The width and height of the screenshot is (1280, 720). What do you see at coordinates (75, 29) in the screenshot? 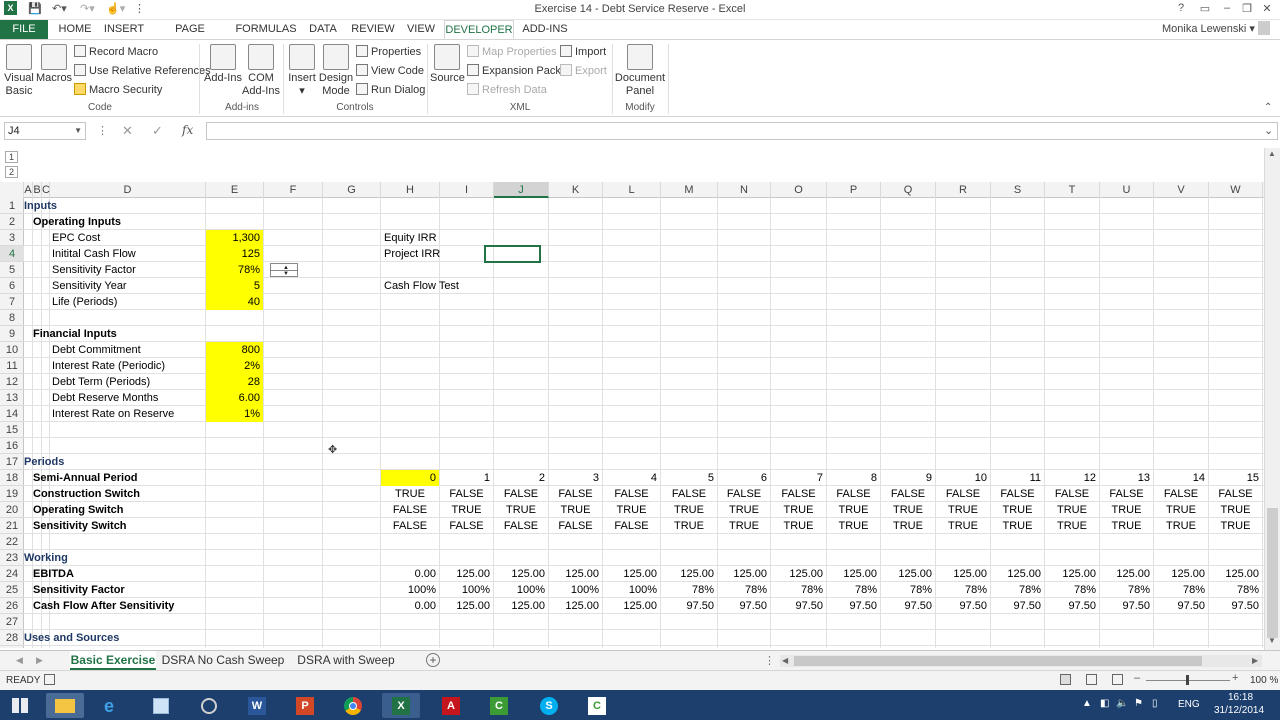
I see `tab-home: HOME` at bounding box center [75, 29].